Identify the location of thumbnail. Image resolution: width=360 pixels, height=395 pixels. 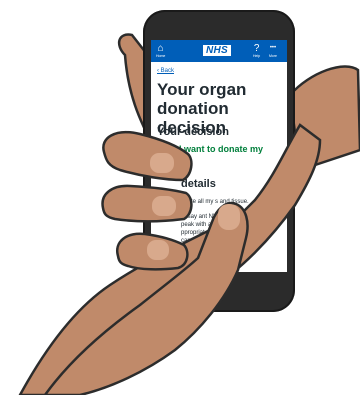
(229, 217).